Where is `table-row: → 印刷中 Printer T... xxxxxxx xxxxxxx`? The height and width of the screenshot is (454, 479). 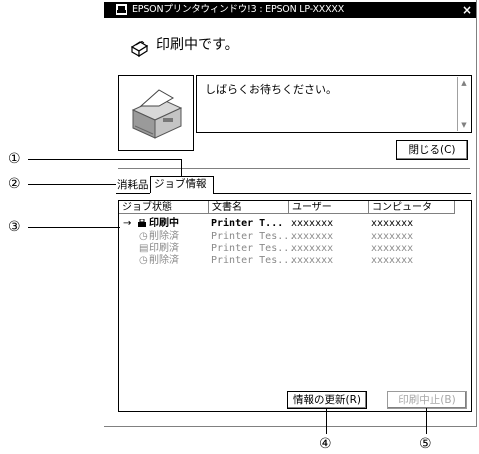
table-row: → 印刷中 Printer T... xxxxxxx xxxxxxx is located at coordinates (295, 224).